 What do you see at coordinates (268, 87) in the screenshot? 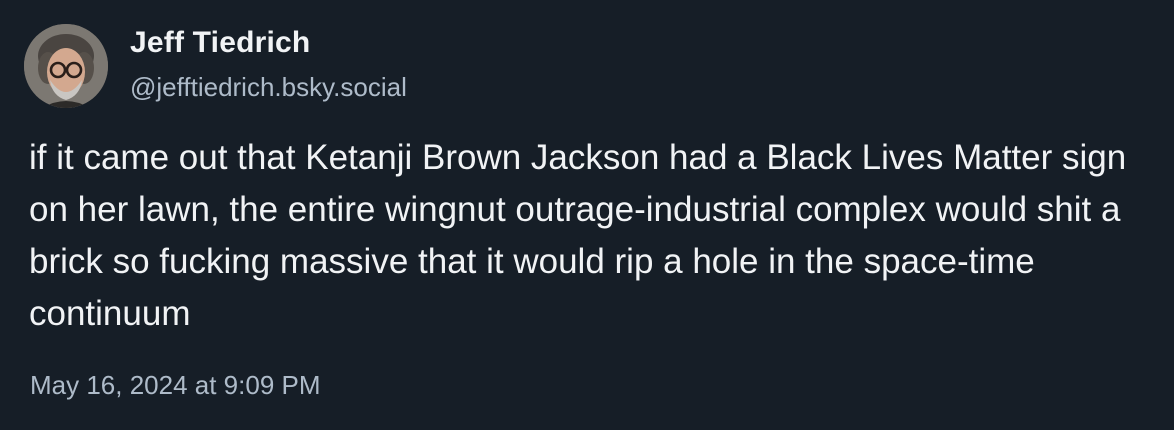
I see `author-handle: @jefftiedrich.bsky.social` at bounding box center [268, 87].